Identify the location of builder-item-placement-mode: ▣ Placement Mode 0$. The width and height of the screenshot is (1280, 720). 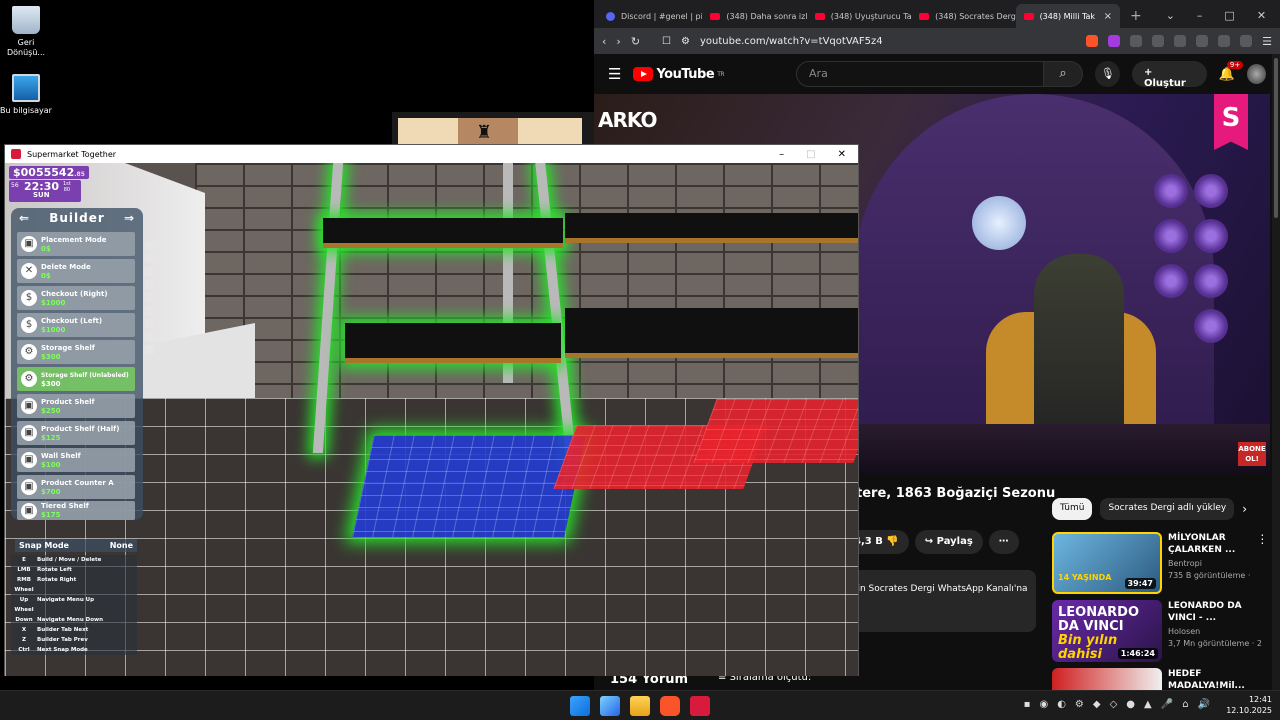
(76, 244).